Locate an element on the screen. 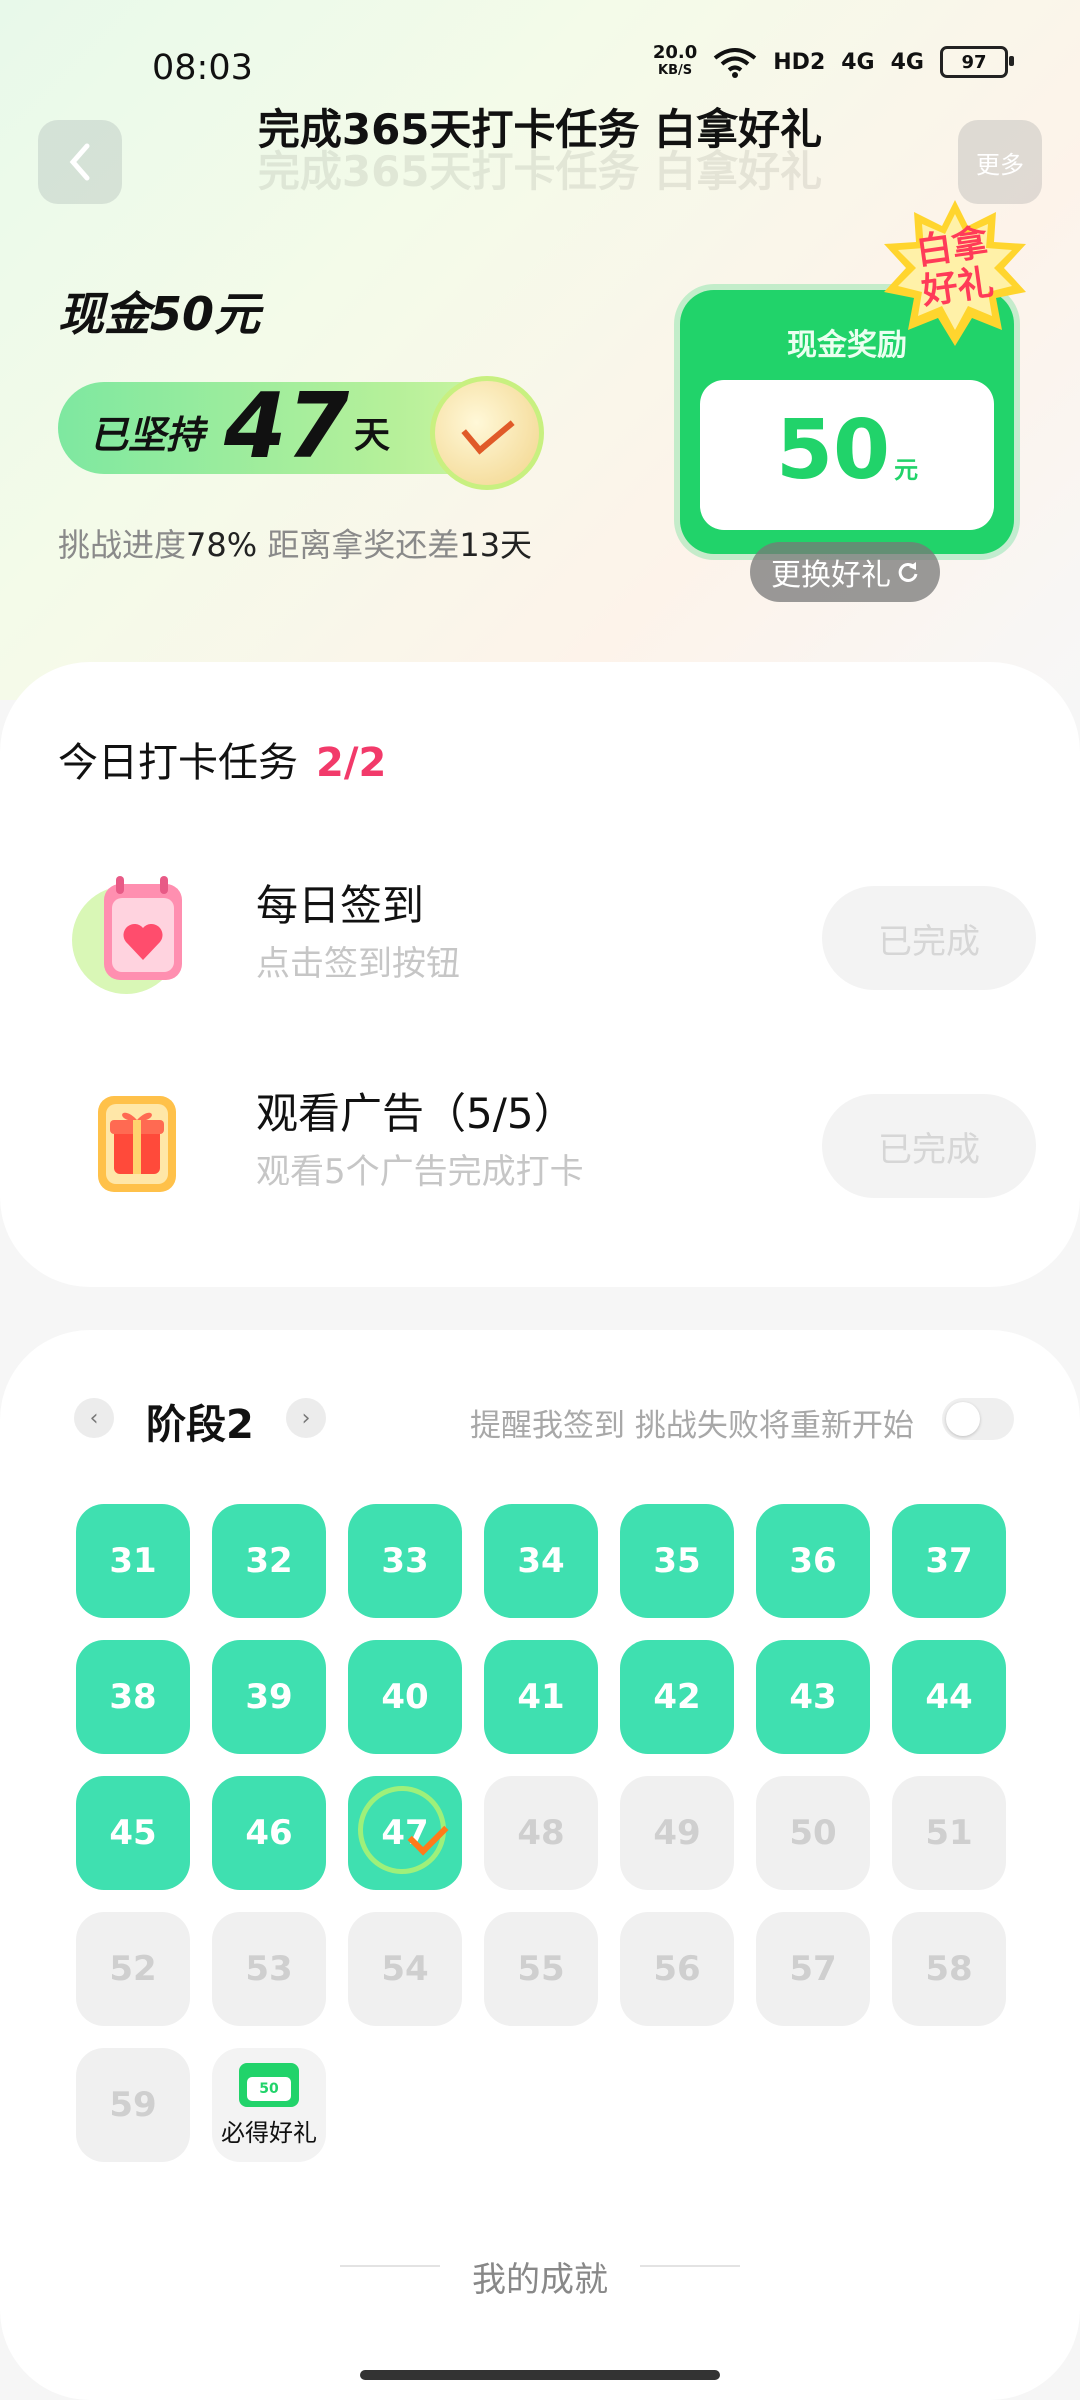 The height and width of the screenshot is (2400, 1080). day-label: 34 is located at coordinates (541, 1561).